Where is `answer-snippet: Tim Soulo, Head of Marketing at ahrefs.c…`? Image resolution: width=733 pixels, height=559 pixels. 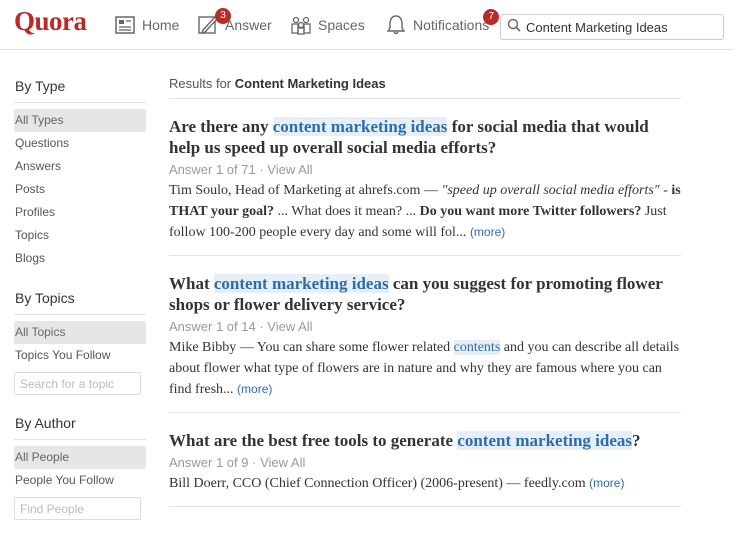 answer-snippet: Tim Soulo, Head of Marketing at ahrefs.c… is located at coordinates (425, 211).